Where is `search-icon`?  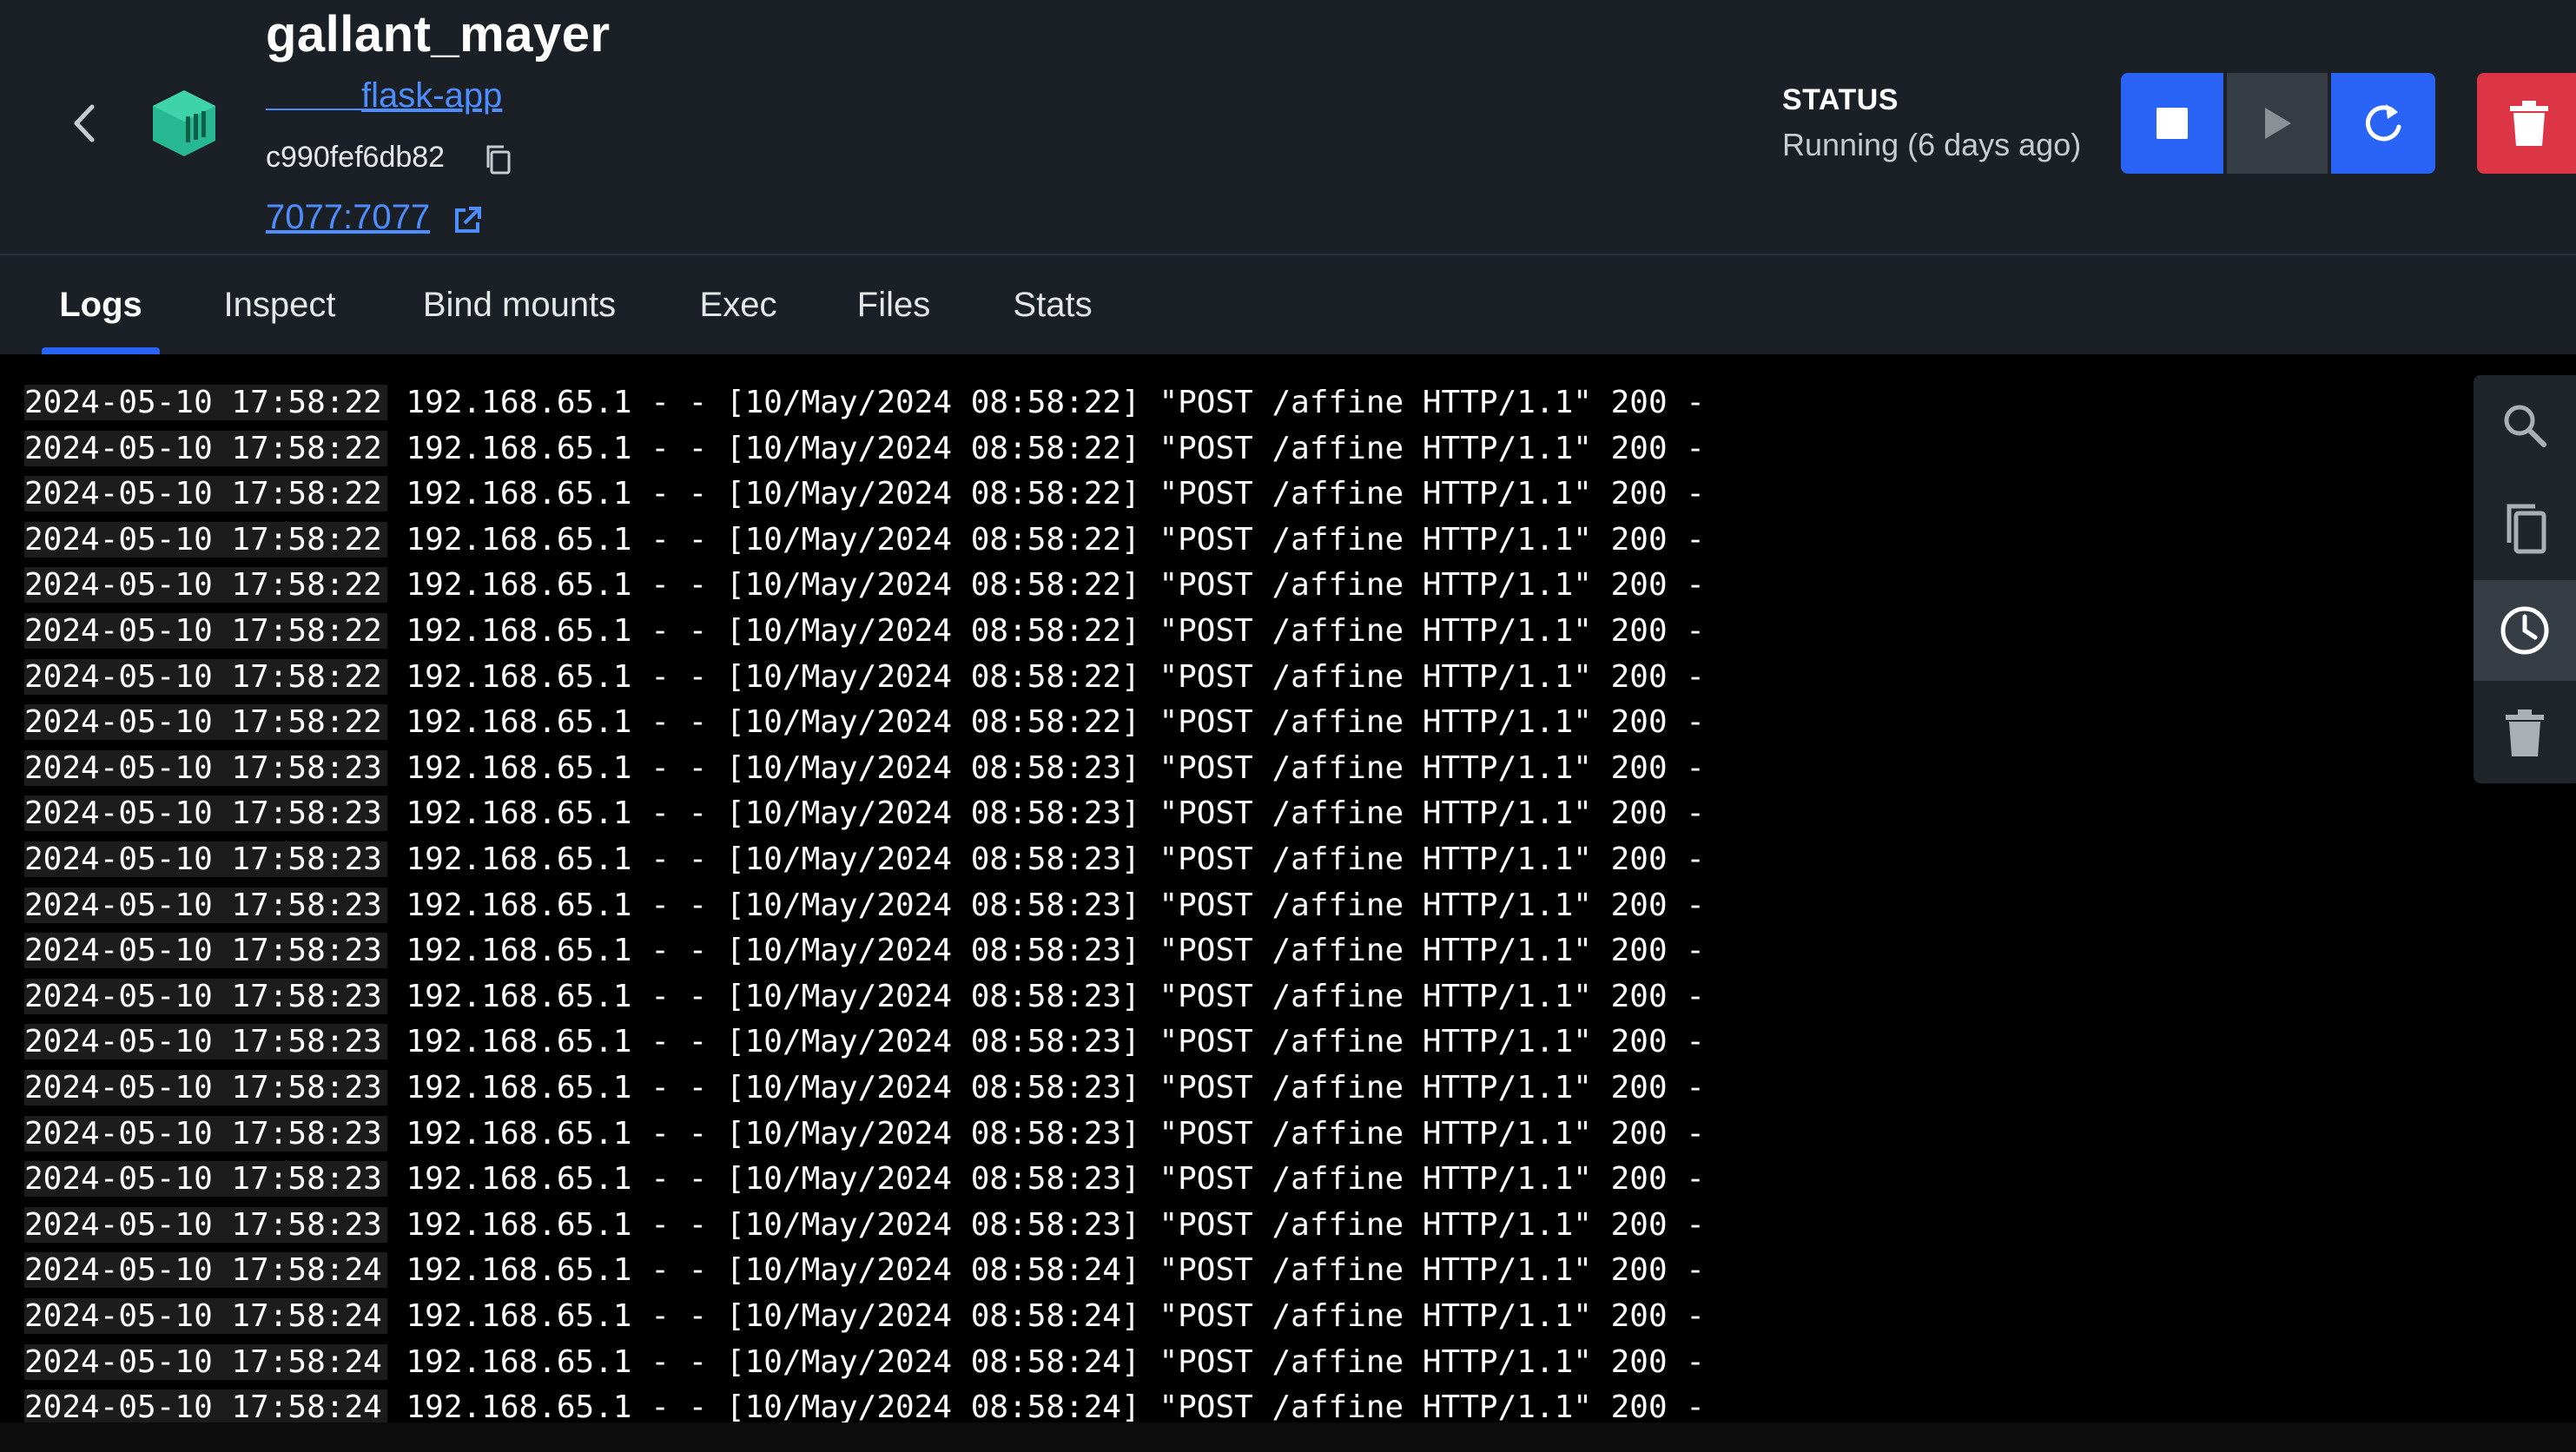 search-icon is located at coordinates (2525, 426).